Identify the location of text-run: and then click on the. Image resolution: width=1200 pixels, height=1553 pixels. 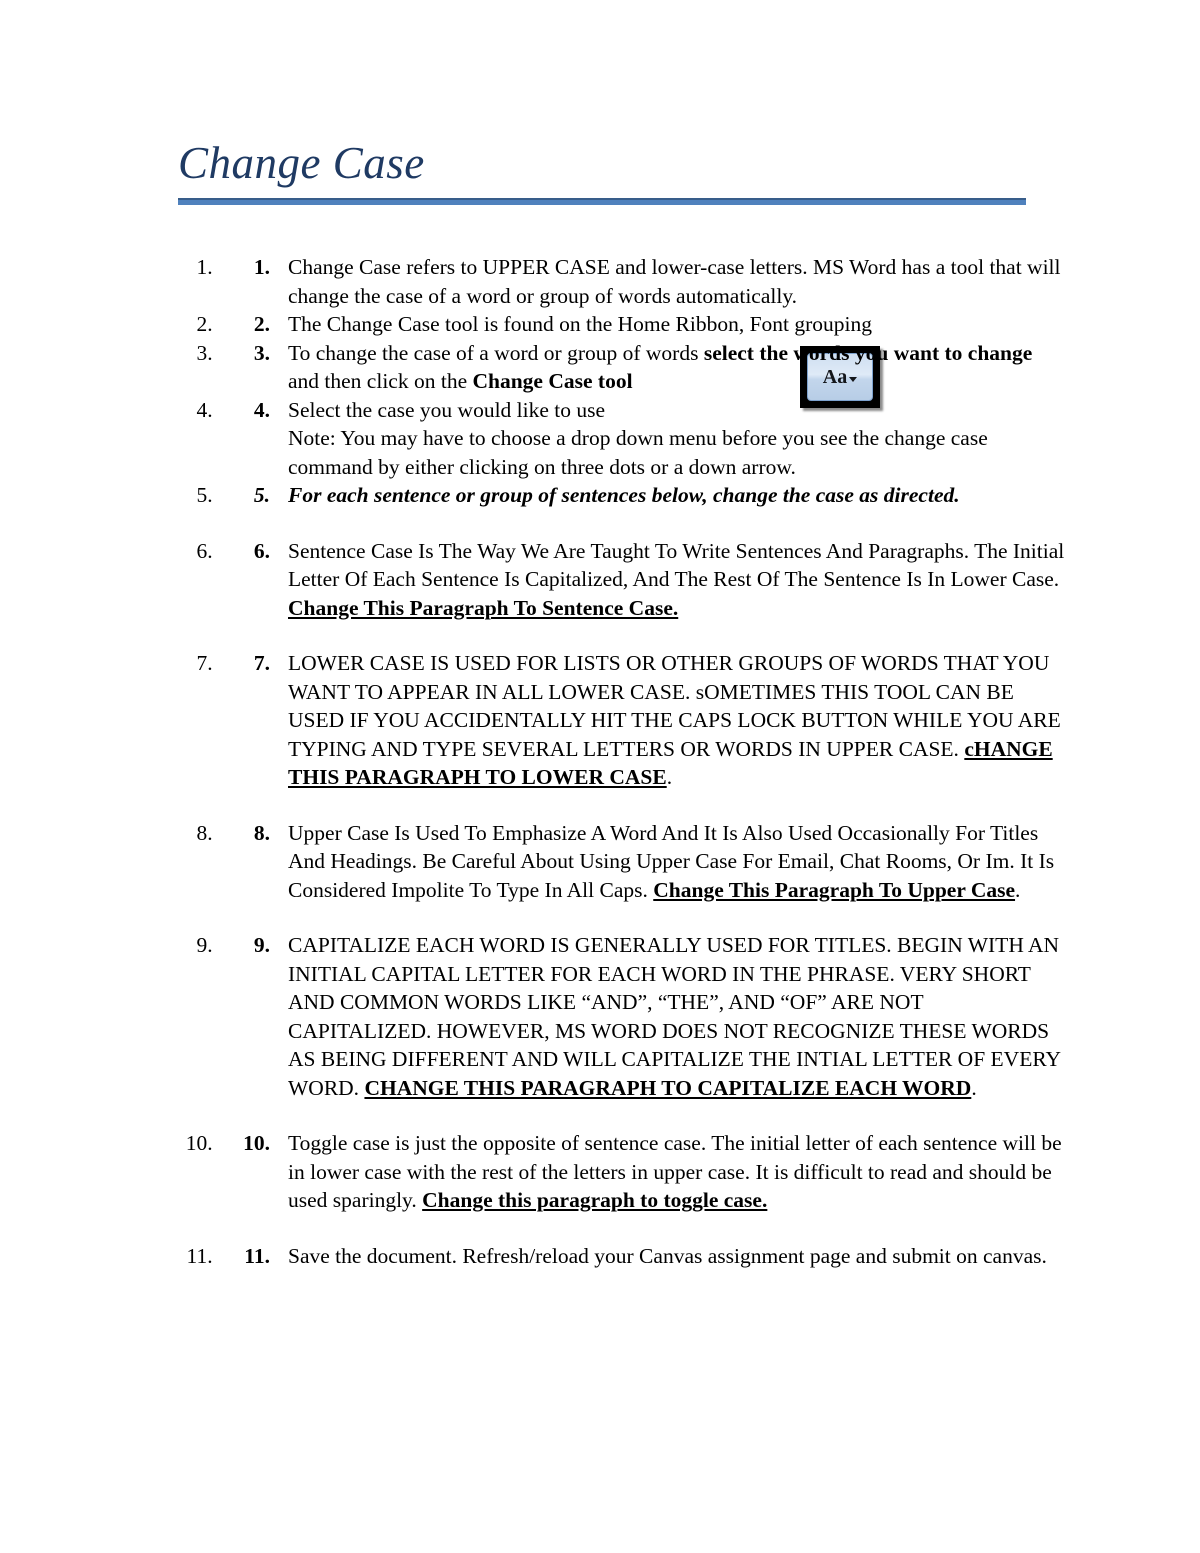
(380, 381).